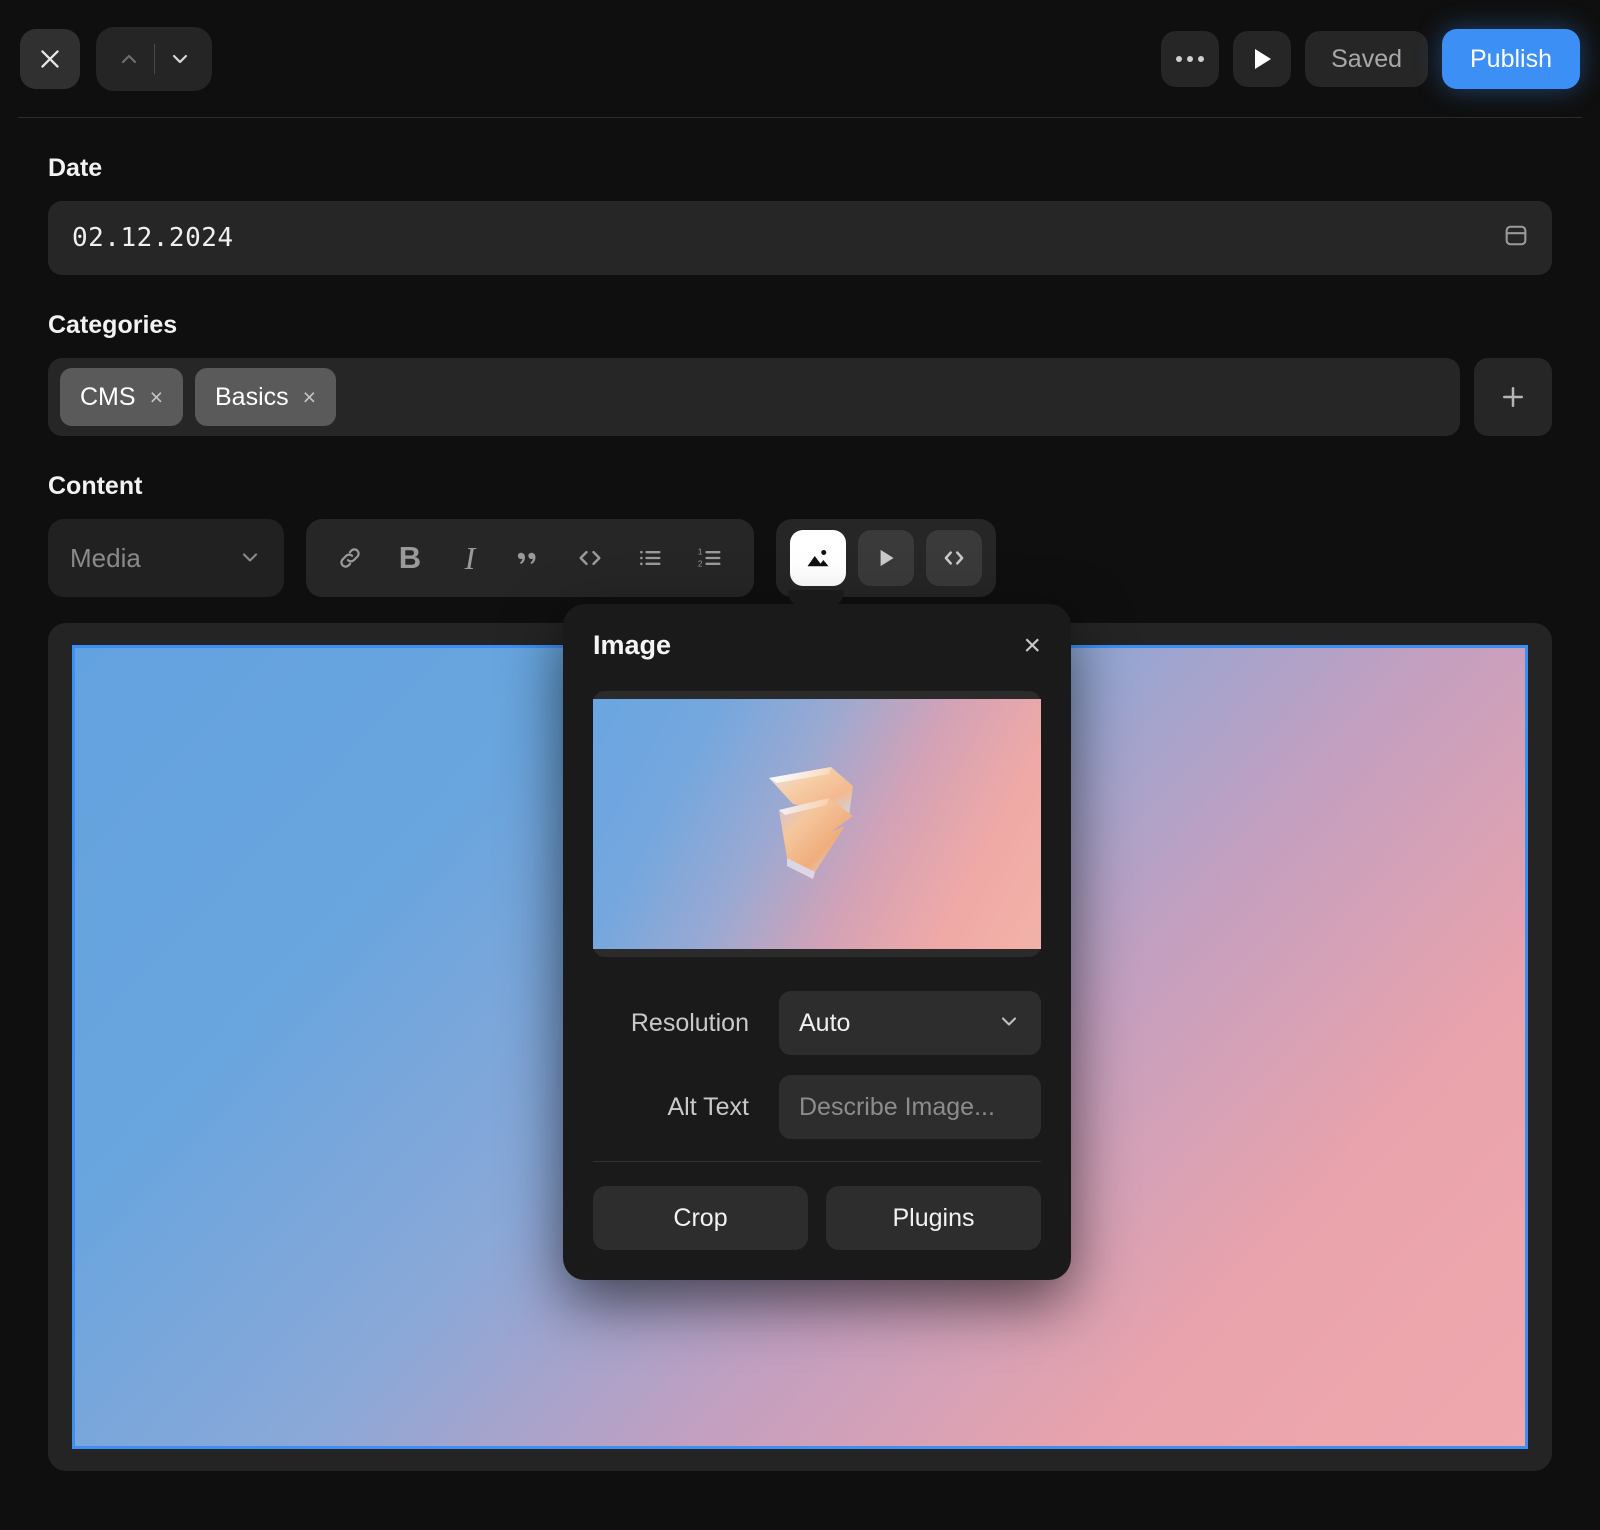 The height and width of the screenshot is (1530, 1600). I want to click on categories-input: CMS × Basics ×, so click(754, 397).